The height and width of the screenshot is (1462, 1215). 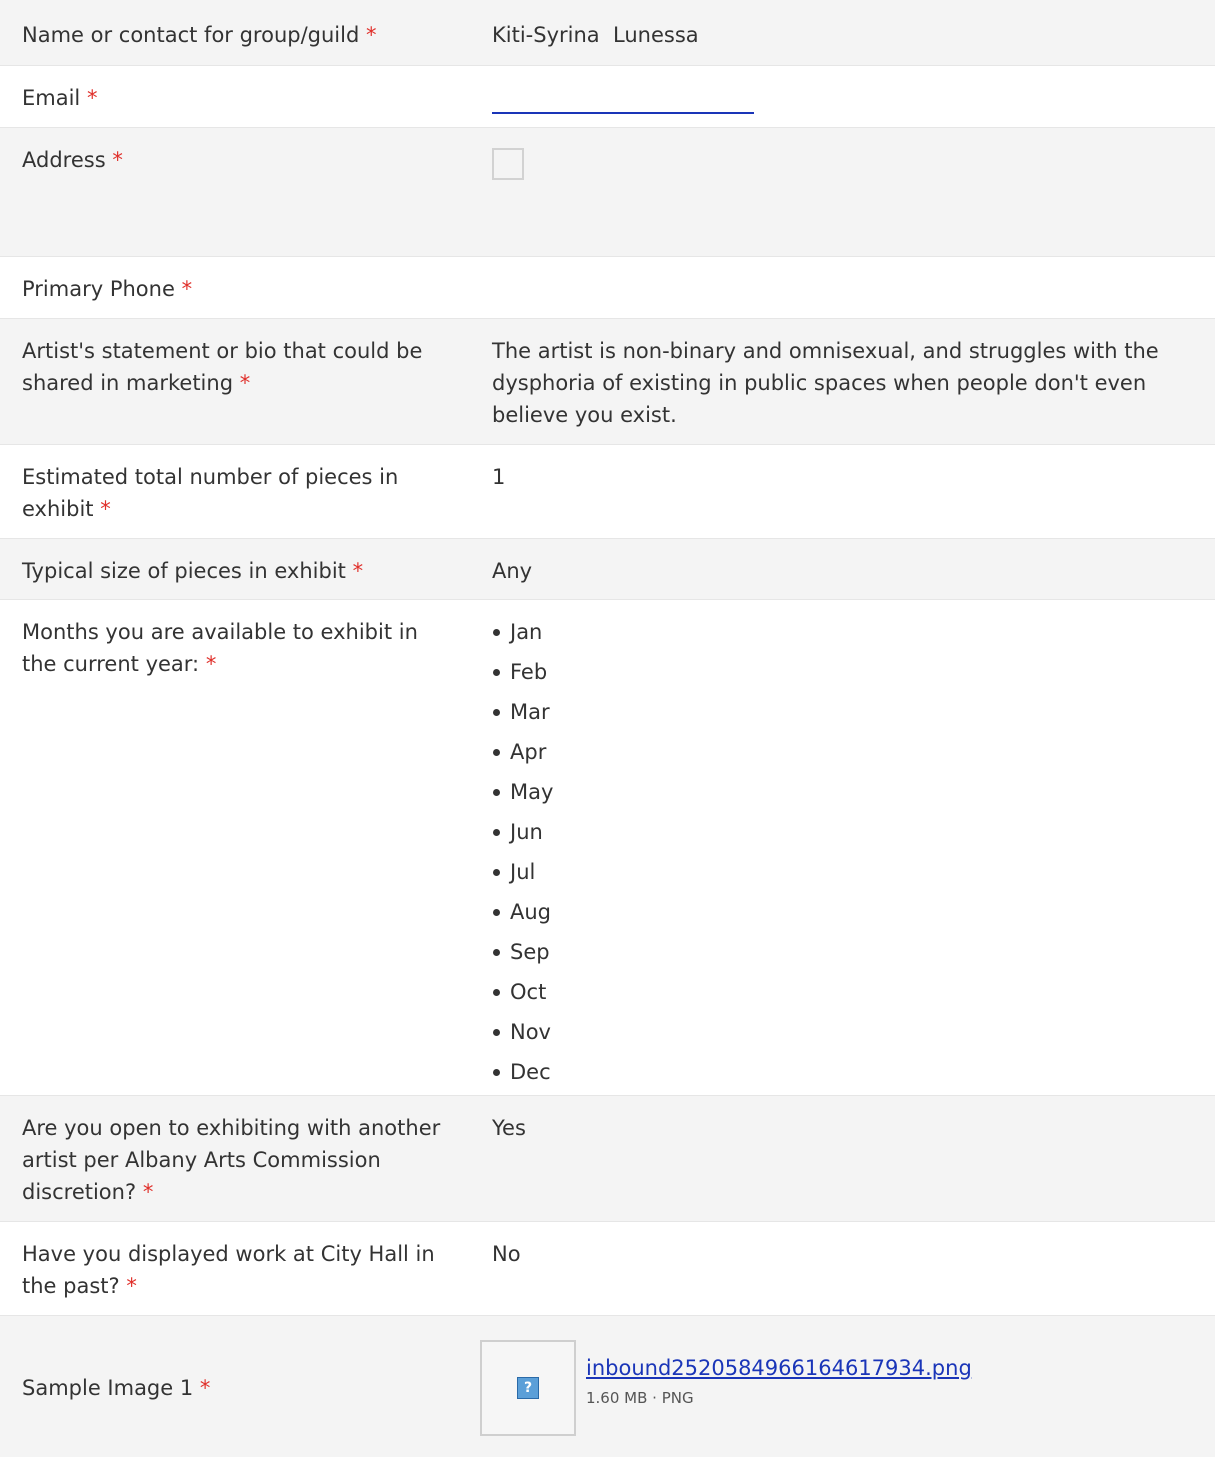 What do you see at coordinates (779, 1368) in the screenshot?
I see `file-download-link: inbound2520584966164617934.png` at bounding box center [779, 1368].